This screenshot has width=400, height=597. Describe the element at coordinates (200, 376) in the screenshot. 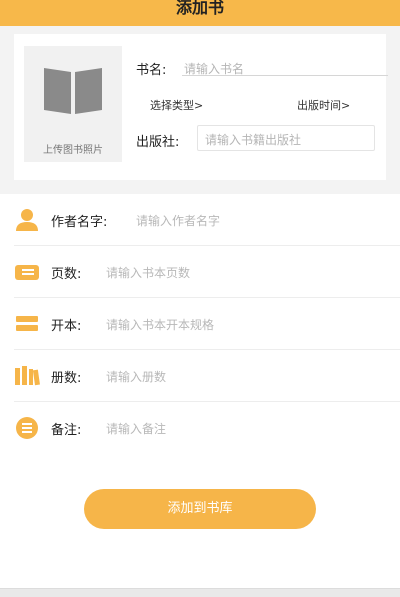

I see `volumes-field-row: 册数: 请输入册数` at that location.